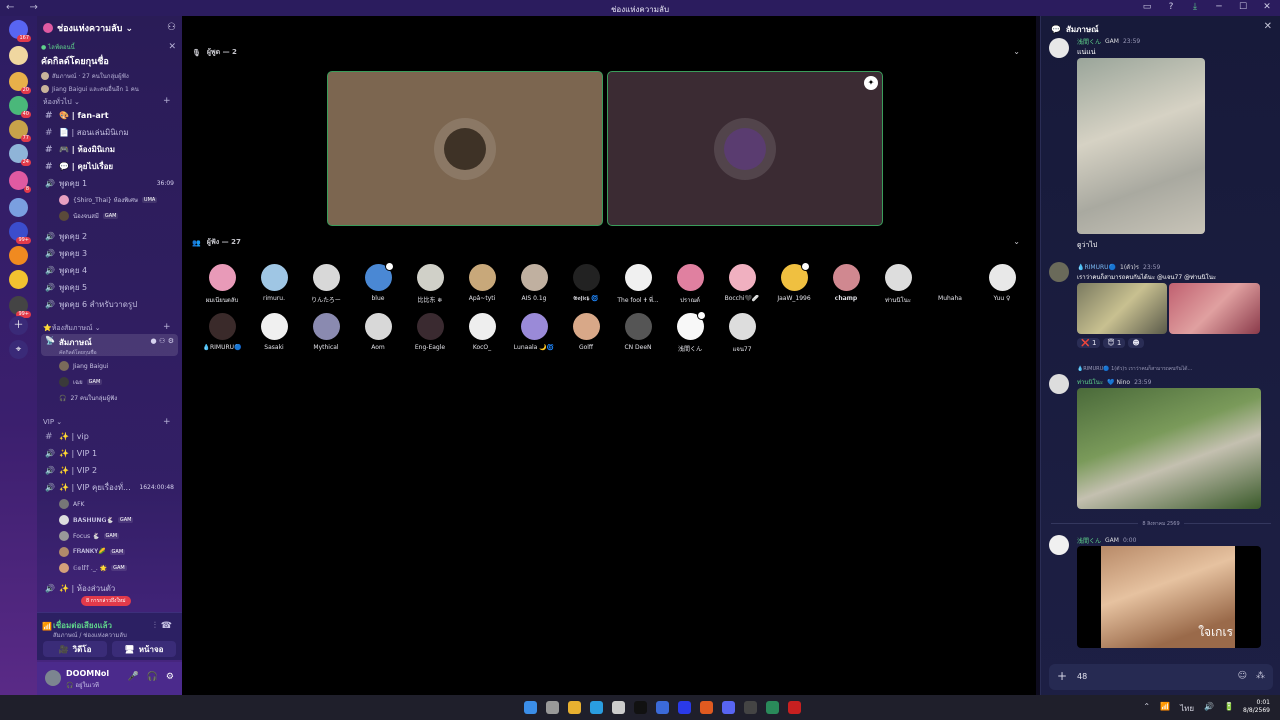  I want to click on category-interview: ⭐ห้องสัมภาษณ์ ⌄ +, so click(107, 328).